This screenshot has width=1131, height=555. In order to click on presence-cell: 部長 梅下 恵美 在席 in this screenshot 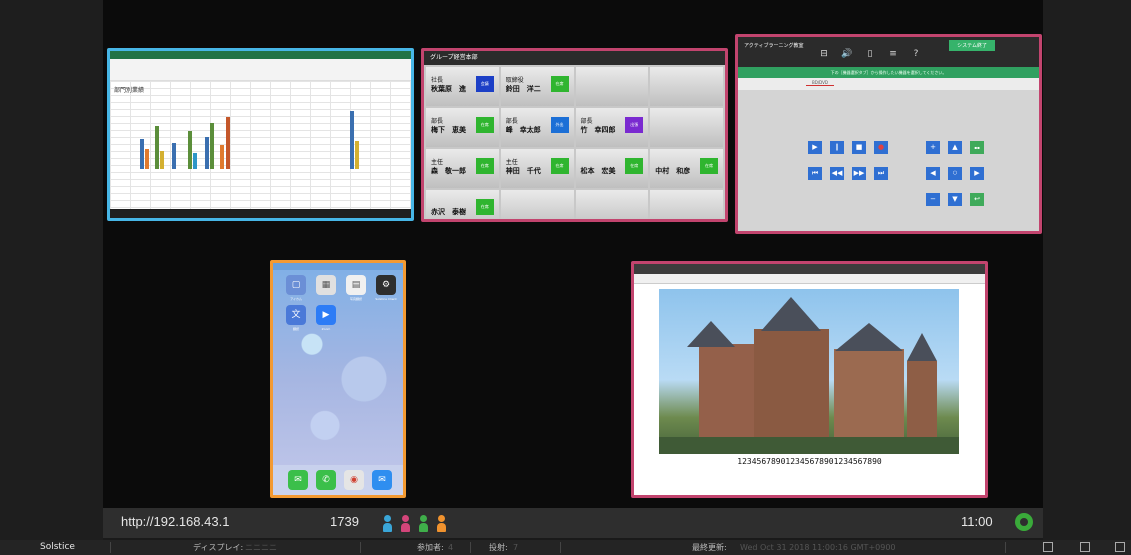, I will do `click(462, 127)`.